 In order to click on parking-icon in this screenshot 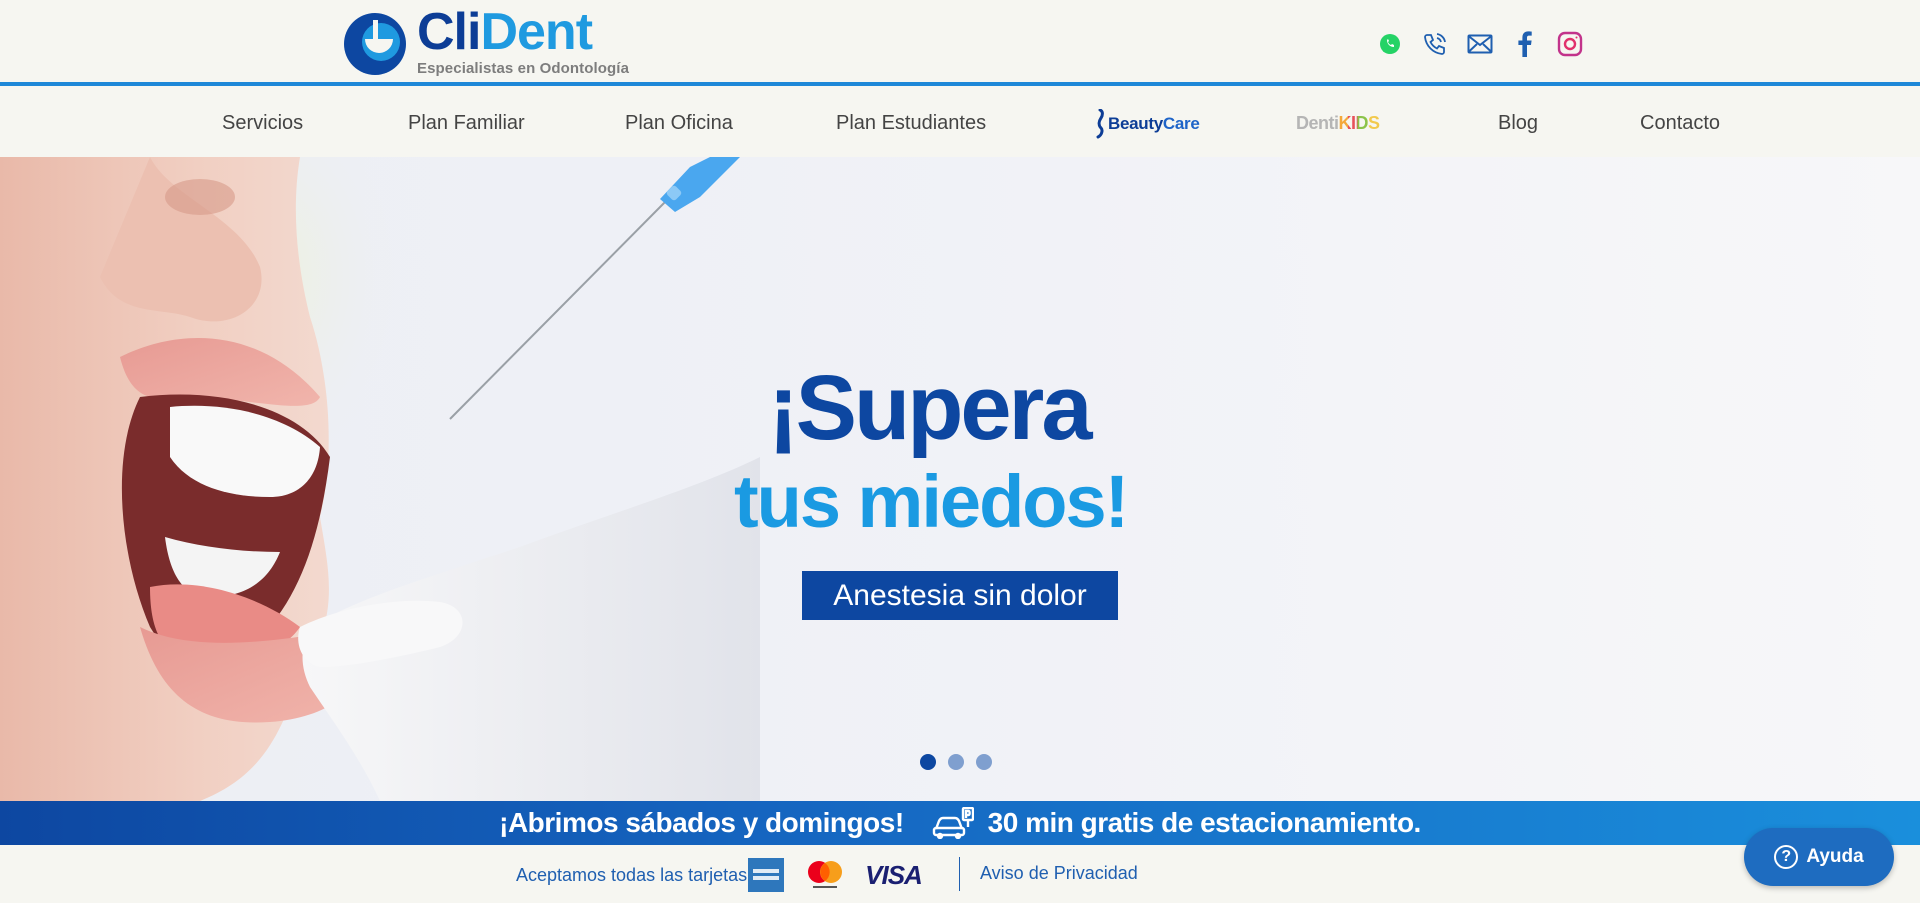, I will do `click(953, 823)`.